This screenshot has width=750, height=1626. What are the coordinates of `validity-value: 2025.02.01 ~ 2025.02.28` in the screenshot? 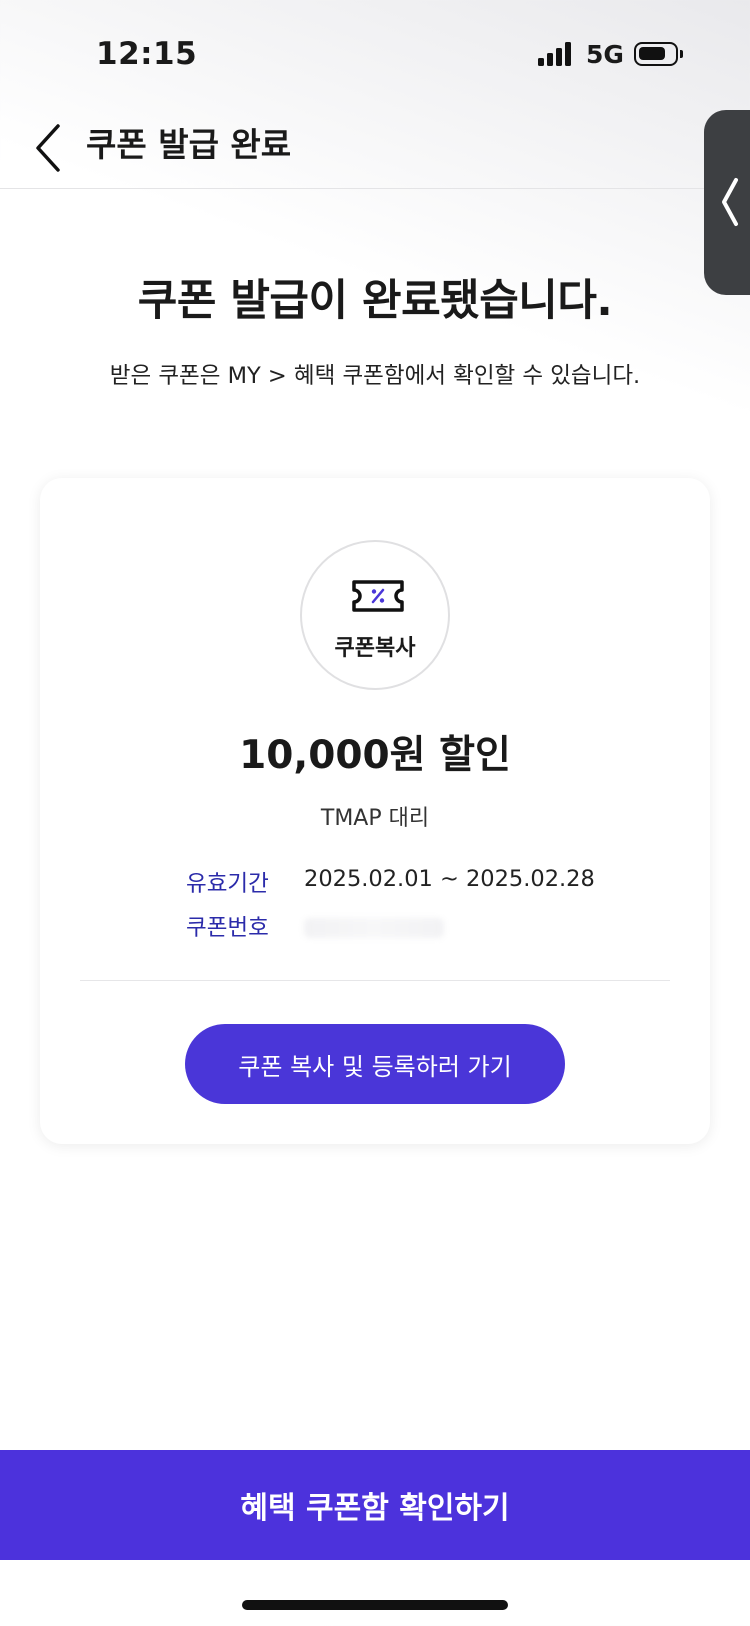 It's located at (449, 879).